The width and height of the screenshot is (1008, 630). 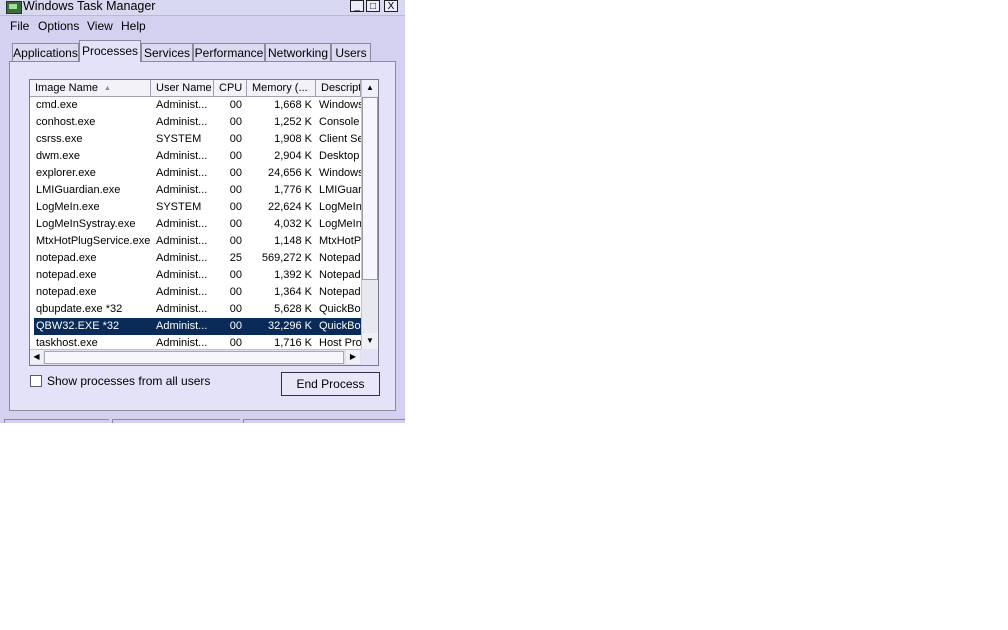 What do you see at coordinates (293, 105) in the screenshot?
I see `process-memory: 1,668 K` at bounding box center [293, 105].